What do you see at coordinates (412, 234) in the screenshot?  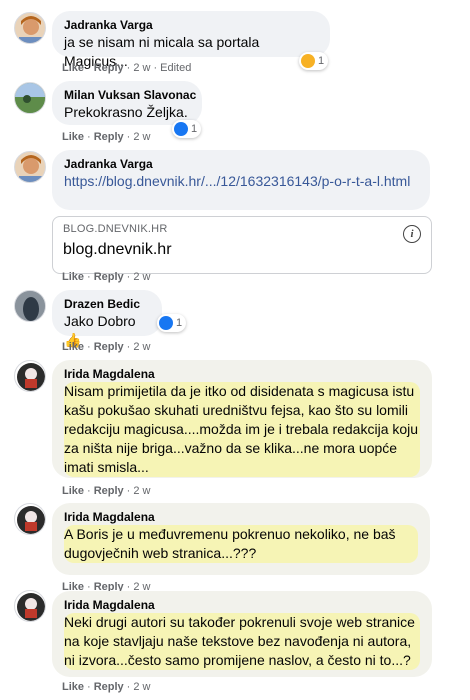 I see `info-icon: i` at bounding box center [412, 234].